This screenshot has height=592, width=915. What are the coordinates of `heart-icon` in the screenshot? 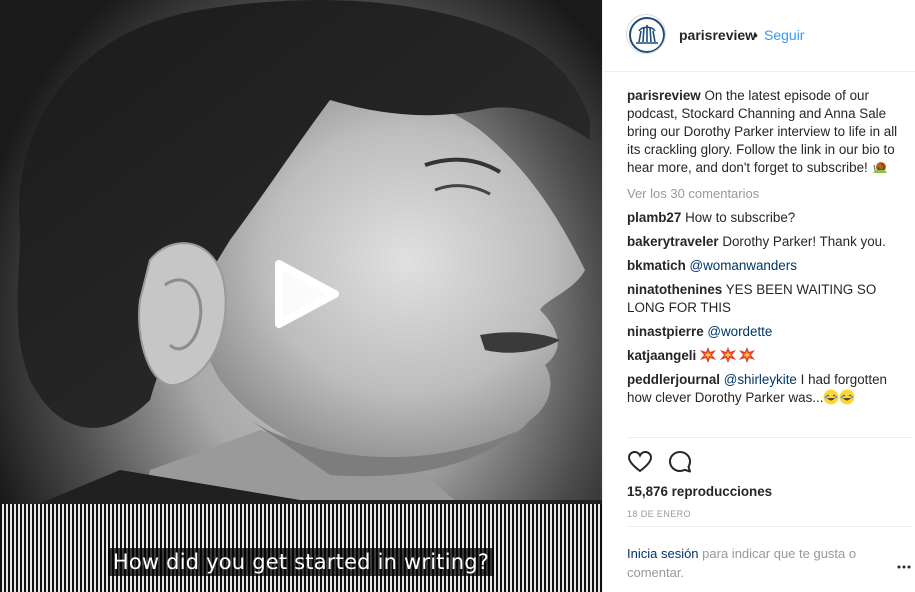 It's located at (640, 461).